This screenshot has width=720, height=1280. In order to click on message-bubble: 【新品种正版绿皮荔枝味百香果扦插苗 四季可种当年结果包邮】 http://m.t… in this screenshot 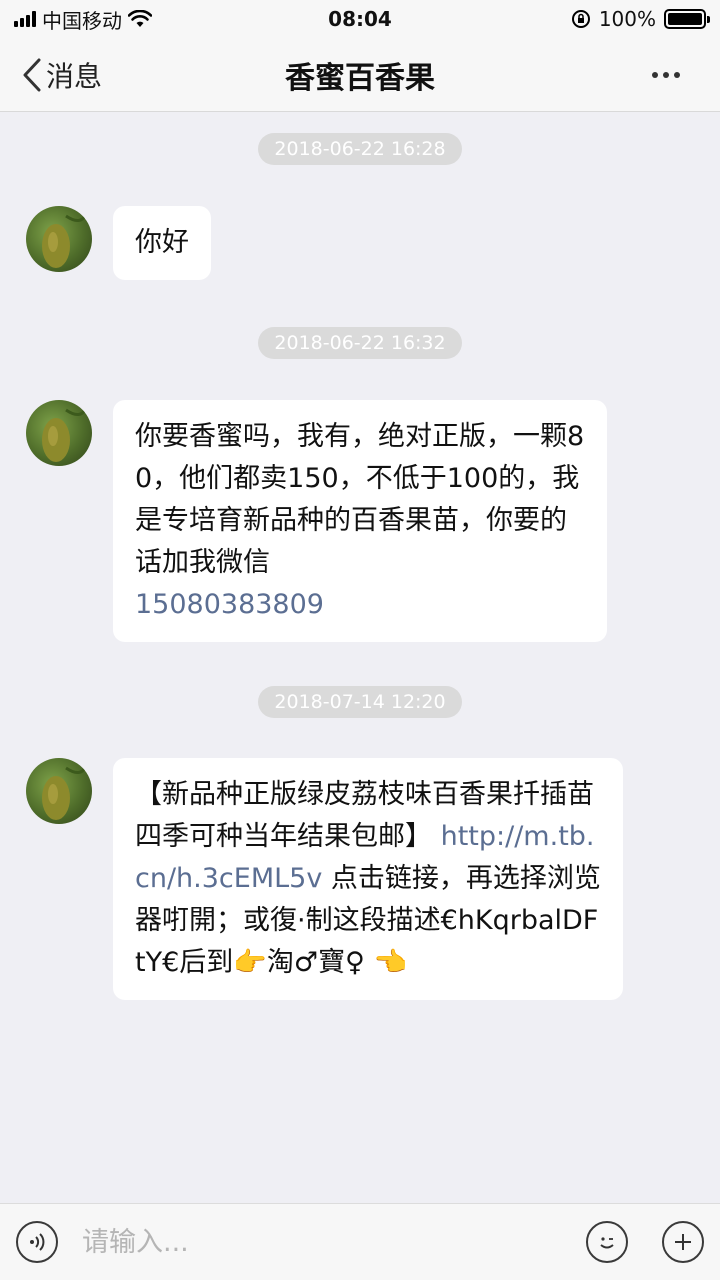, I will do `click(368, 879)`.